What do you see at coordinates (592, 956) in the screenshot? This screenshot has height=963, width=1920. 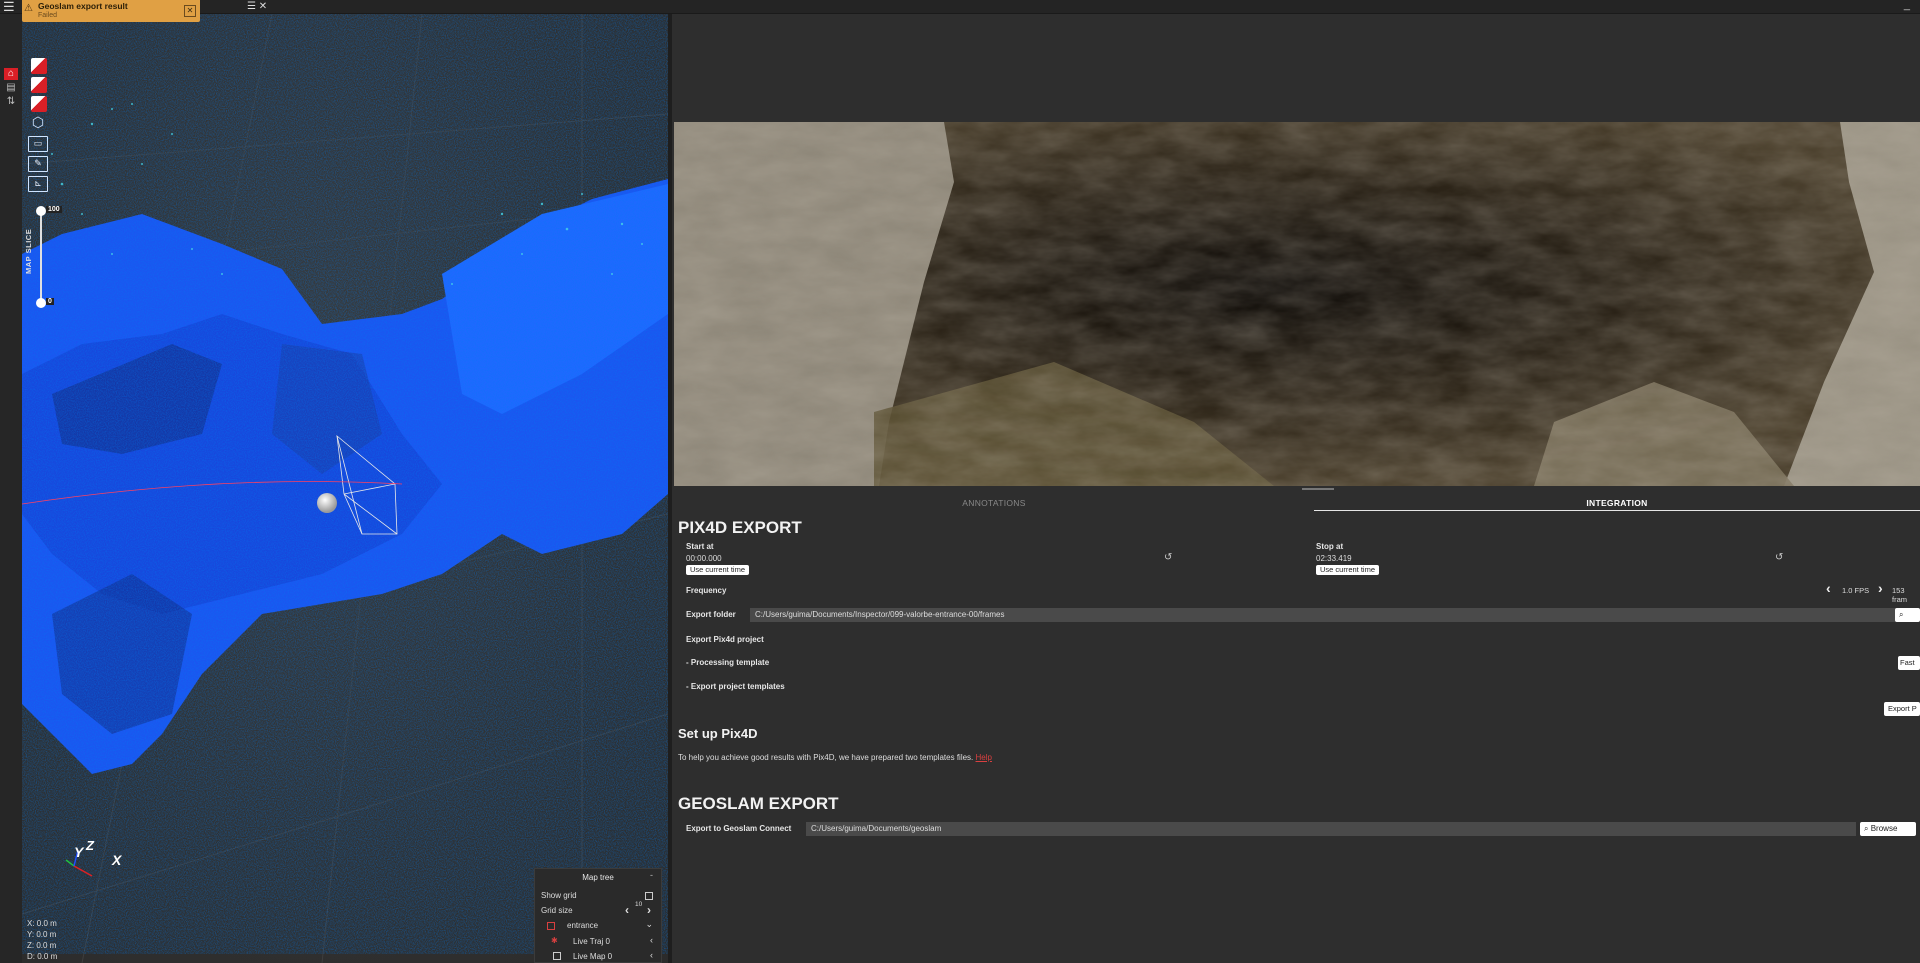 I see `tree-item-live-map: Live Map 0` at bounding box center [592, 956].